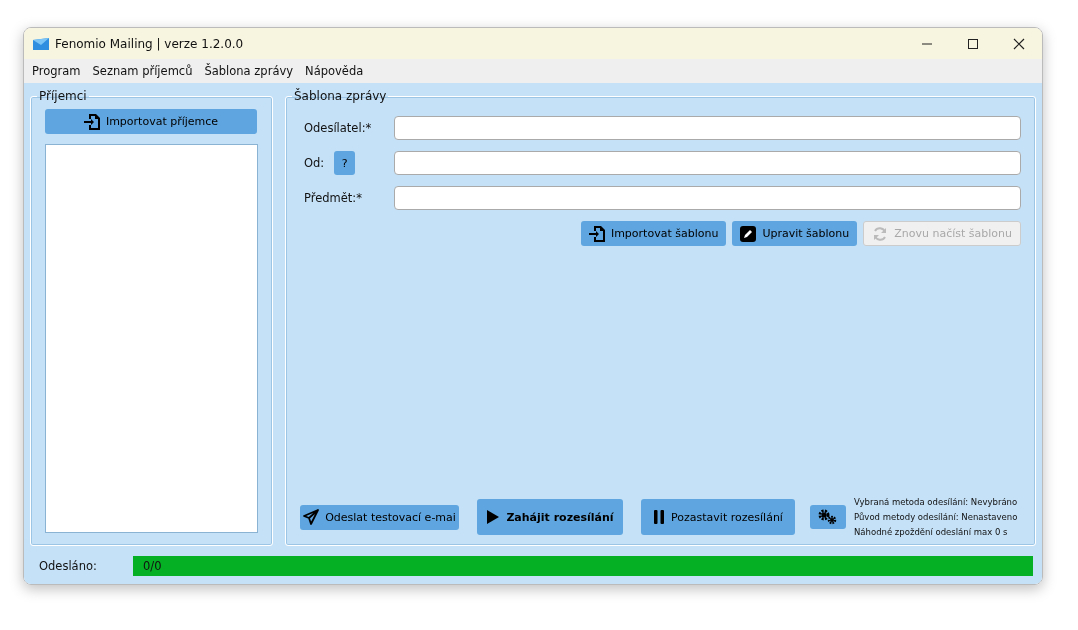  Describe the element at coordinates (68, 566) in the screenshot. I see `status-label: Odesláno:` at that location.